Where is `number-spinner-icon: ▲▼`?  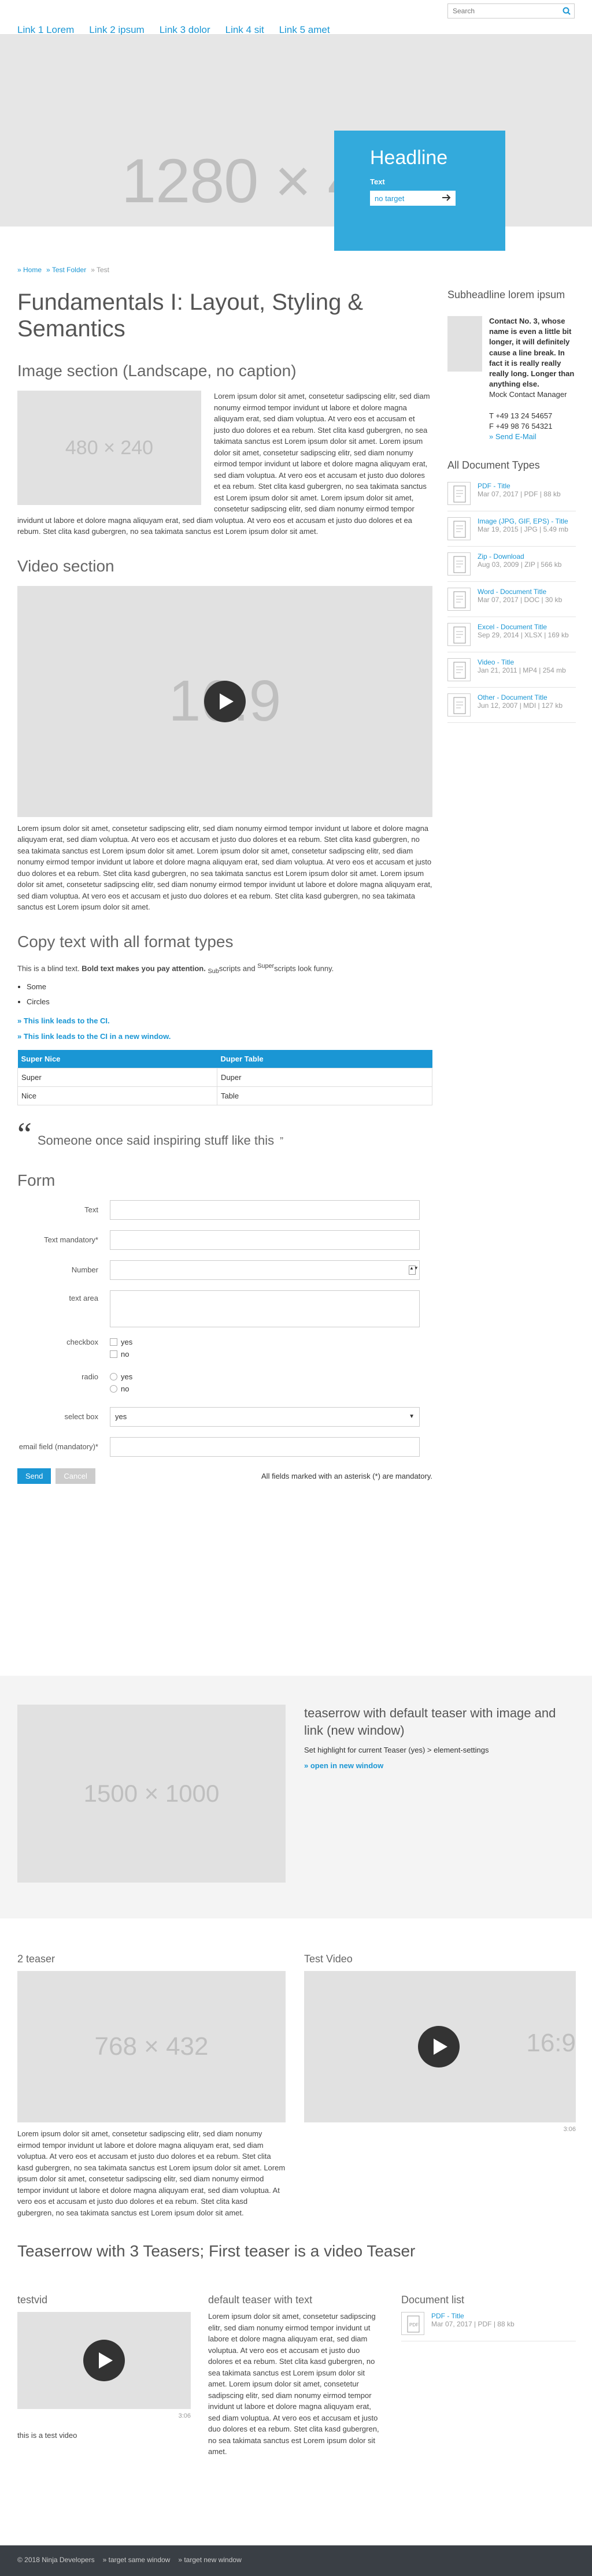
number-spinner-icon: ▲▼ is located at coordinates (414, 1270).